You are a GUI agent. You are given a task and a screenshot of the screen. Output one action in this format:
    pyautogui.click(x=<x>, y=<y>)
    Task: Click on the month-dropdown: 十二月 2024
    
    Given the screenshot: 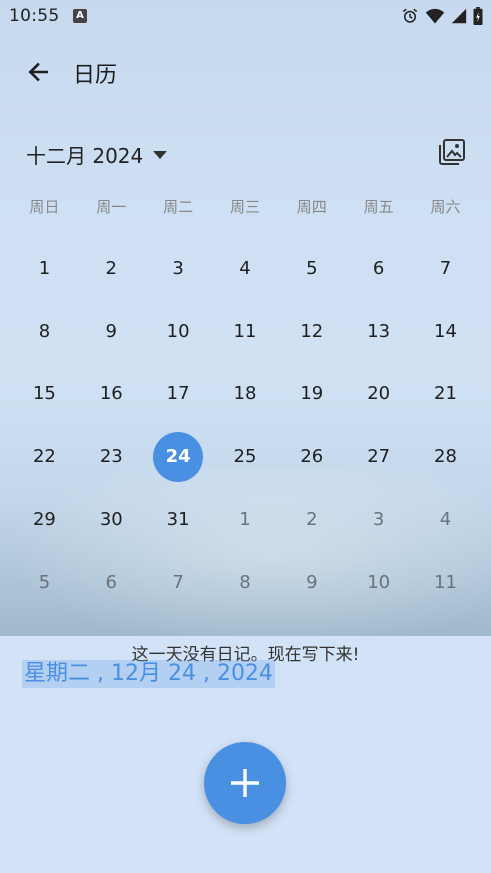 What is the action you would take?
    pyautogui.click(x=97, y=154)
    